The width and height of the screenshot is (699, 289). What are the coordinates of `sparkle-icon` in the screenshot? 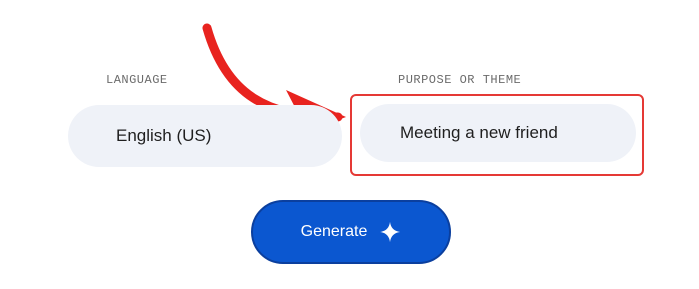 It's located at (390, 232).